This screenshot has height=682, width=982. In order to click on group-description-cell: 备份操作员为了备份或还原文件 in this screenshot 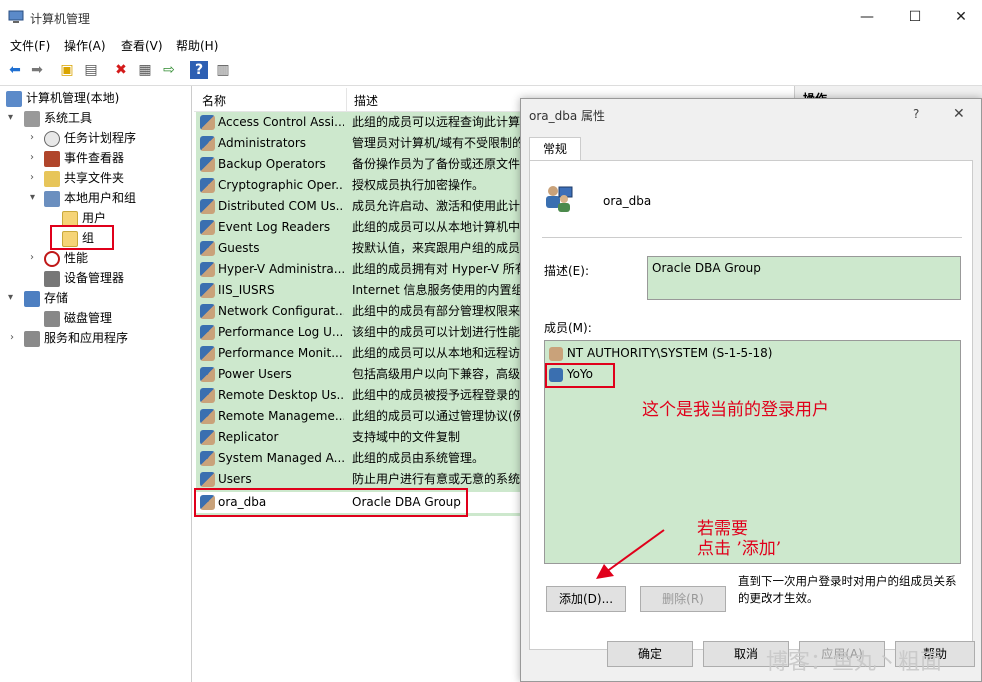, I will do `click(436, 164)`.